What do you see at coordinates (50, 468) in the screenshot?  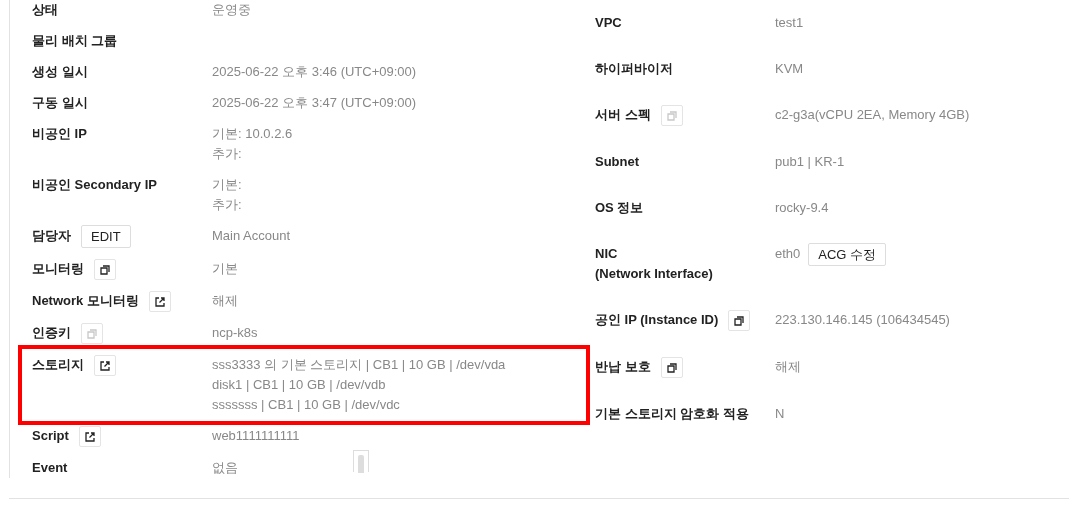 I see `field-label: Event` at bounding box center [50, 468].